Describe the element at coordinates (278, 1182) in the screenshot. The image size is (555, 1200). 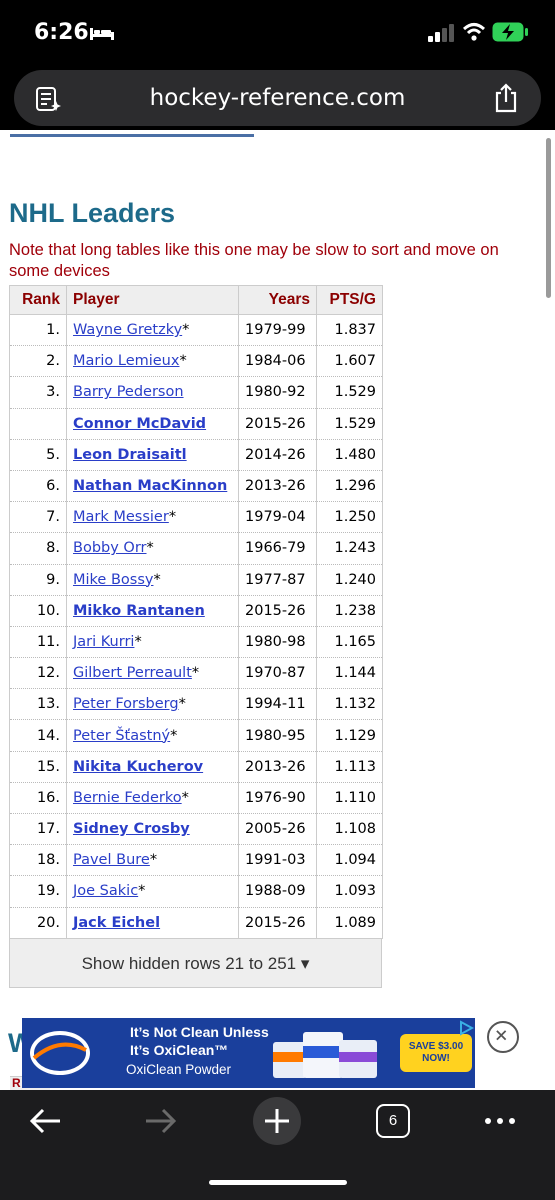
I see `home-indicator` at that location.